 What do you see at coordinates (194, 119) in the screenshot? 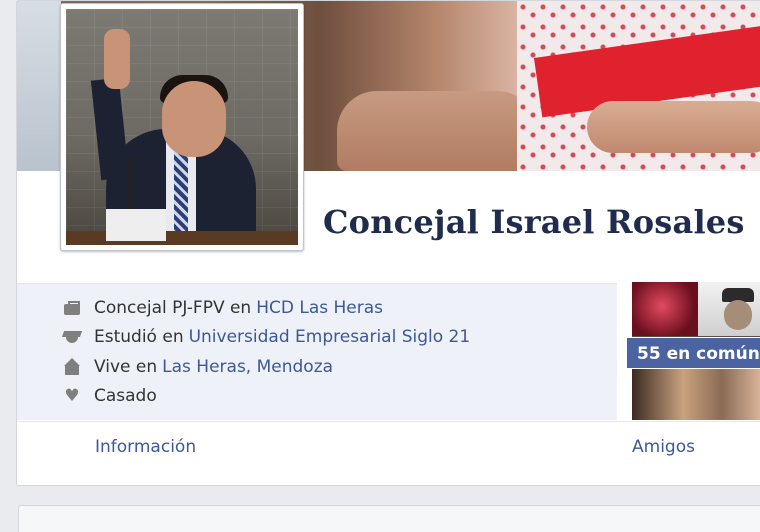
I see `photo-head` at bounding box center [194, 119].